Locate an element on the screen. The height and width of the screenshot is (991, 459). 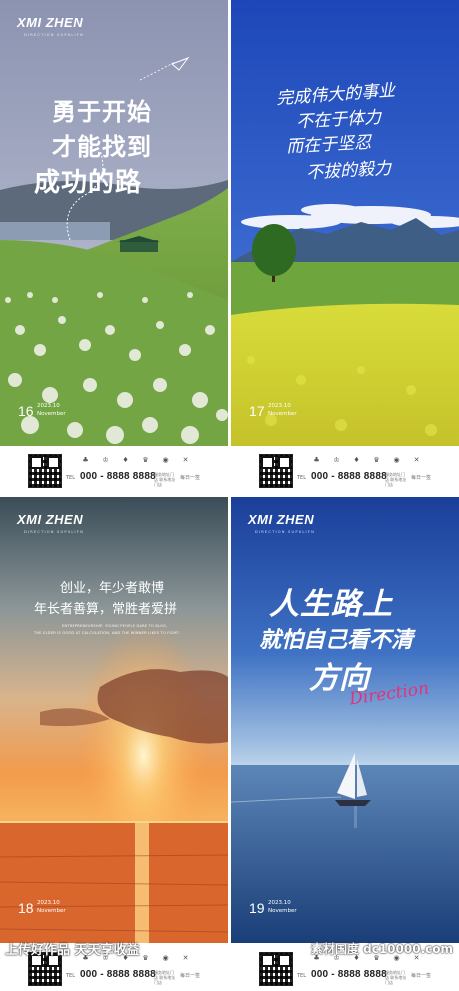
headline-line-3: 成功的路 is located at coordinates (88, 183).